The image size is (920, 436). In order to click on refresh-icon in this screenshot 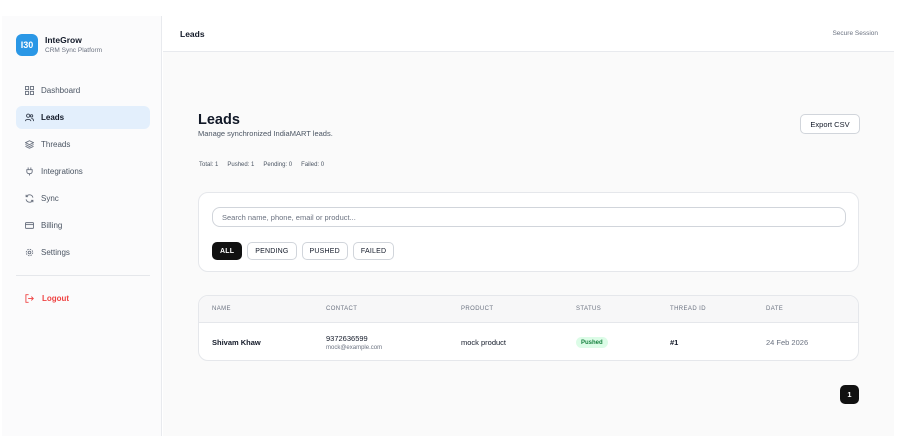, I will do `click(29, 198)`.